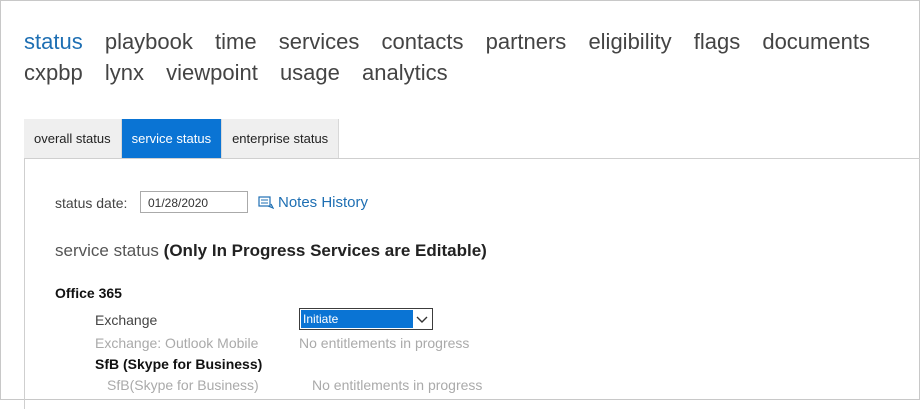 This screenshot has width=920, height=409. I want to click on tab-overall-status: overall status, so click(73, 138).